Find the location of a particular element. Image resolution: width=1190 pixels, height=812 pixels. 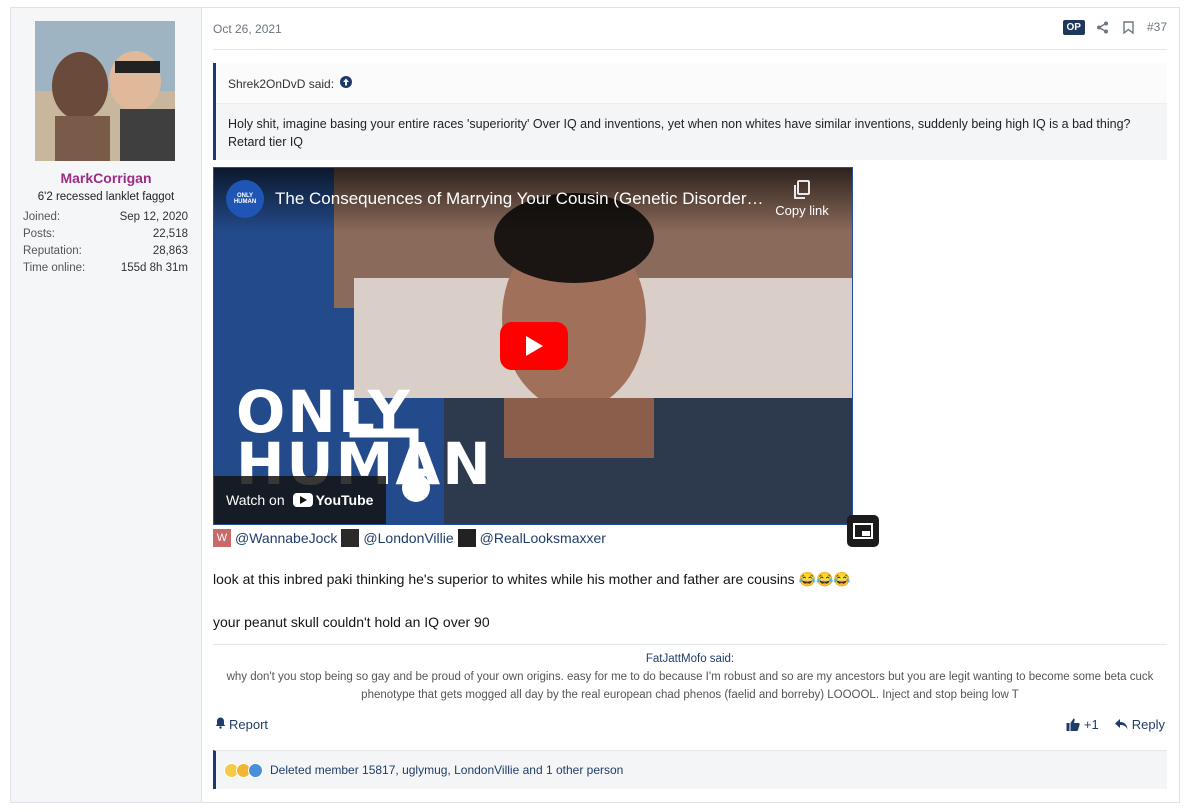

post-footer-actions: +1 Reply is located at coordinates (1115, 724).